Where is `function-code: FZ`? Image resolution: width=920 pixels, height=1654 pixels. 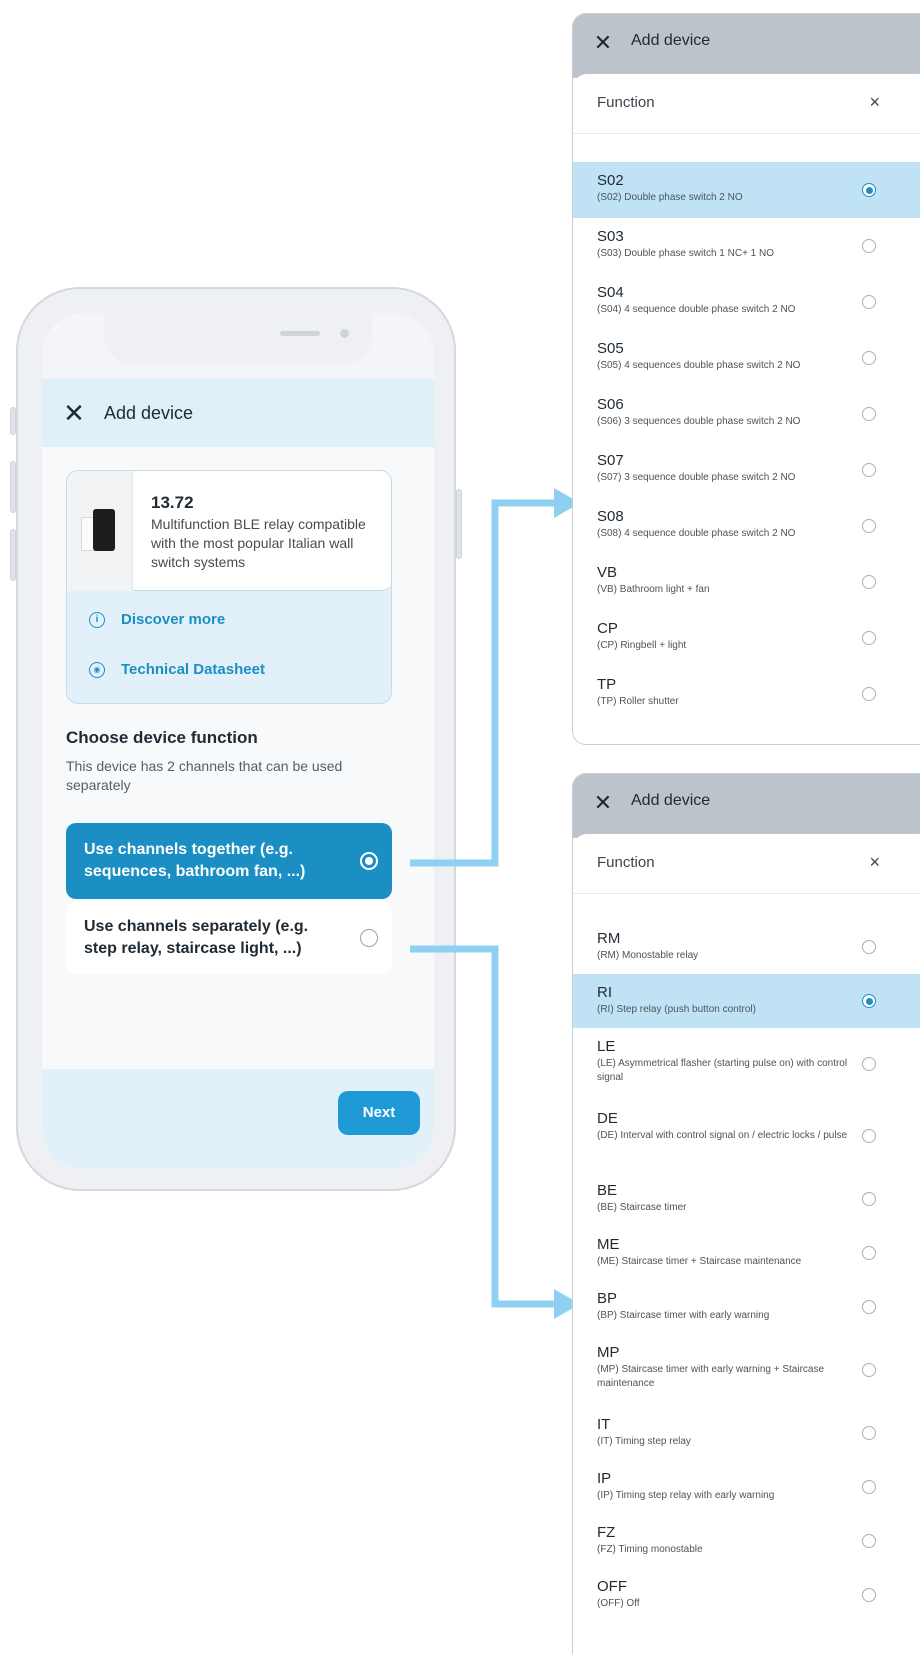
function-code: FZ is located at coordinates (606, 1532).